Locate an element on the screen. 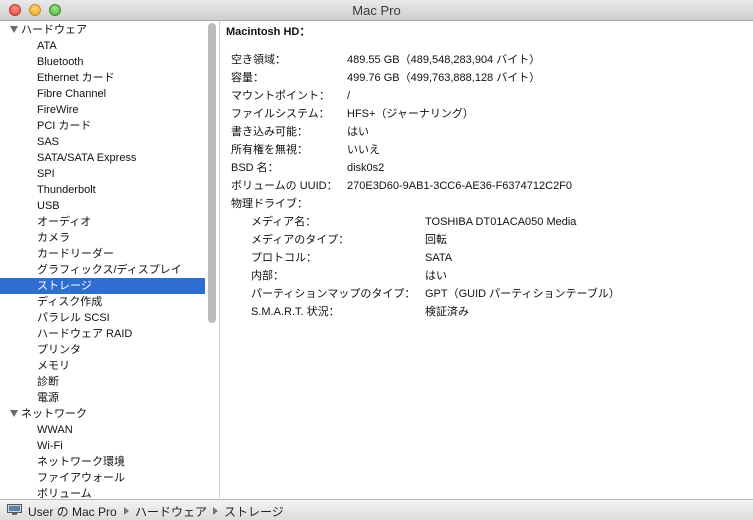  drive-label: 内部： is located at coordinates (267, 276).